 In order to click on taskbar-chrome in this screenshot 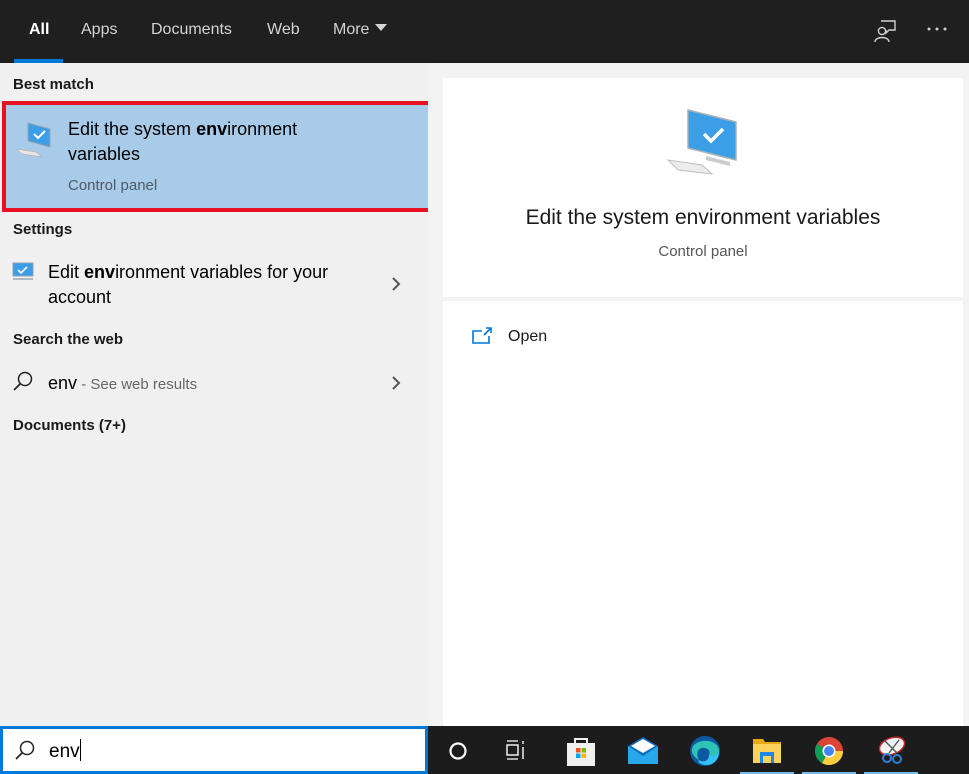, I will do `click(829, 750)`.